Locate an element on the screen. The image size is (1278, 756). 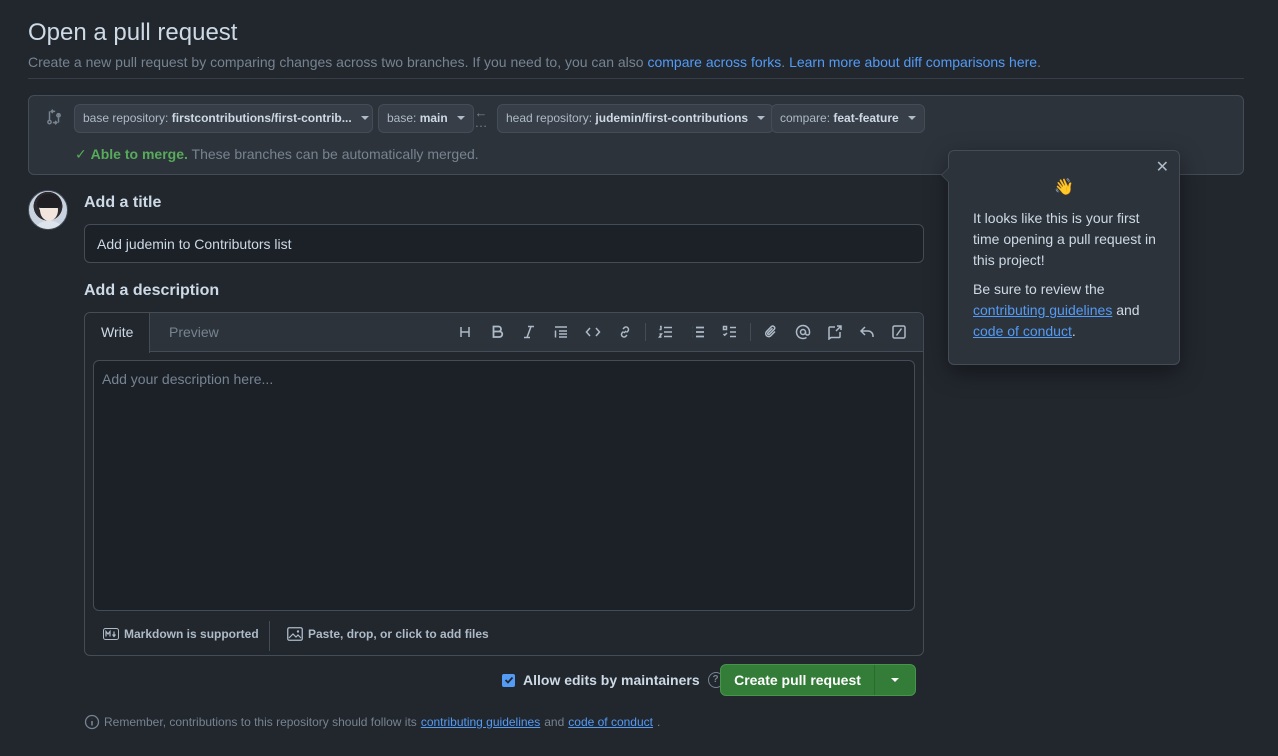
head-repo-value: judemin/first-contributions is located at coordinates (672, 118).